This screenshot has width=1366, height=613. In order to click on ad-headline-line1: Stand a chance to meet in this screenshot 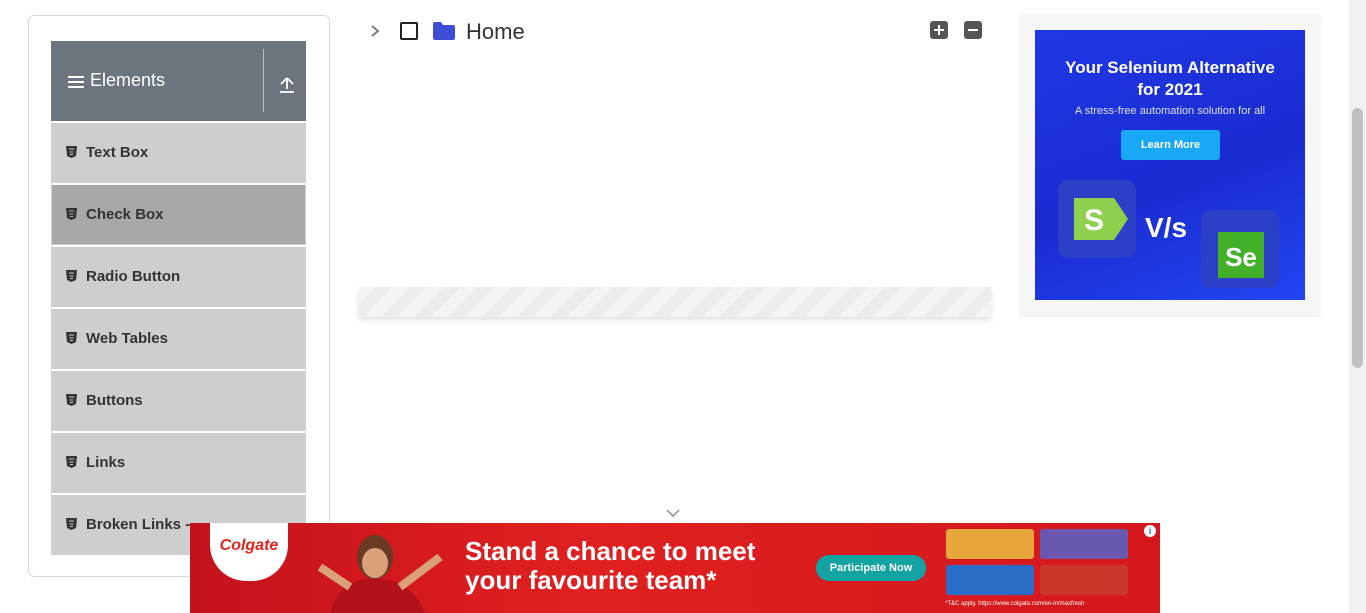, I will do `click(610, 551)`.